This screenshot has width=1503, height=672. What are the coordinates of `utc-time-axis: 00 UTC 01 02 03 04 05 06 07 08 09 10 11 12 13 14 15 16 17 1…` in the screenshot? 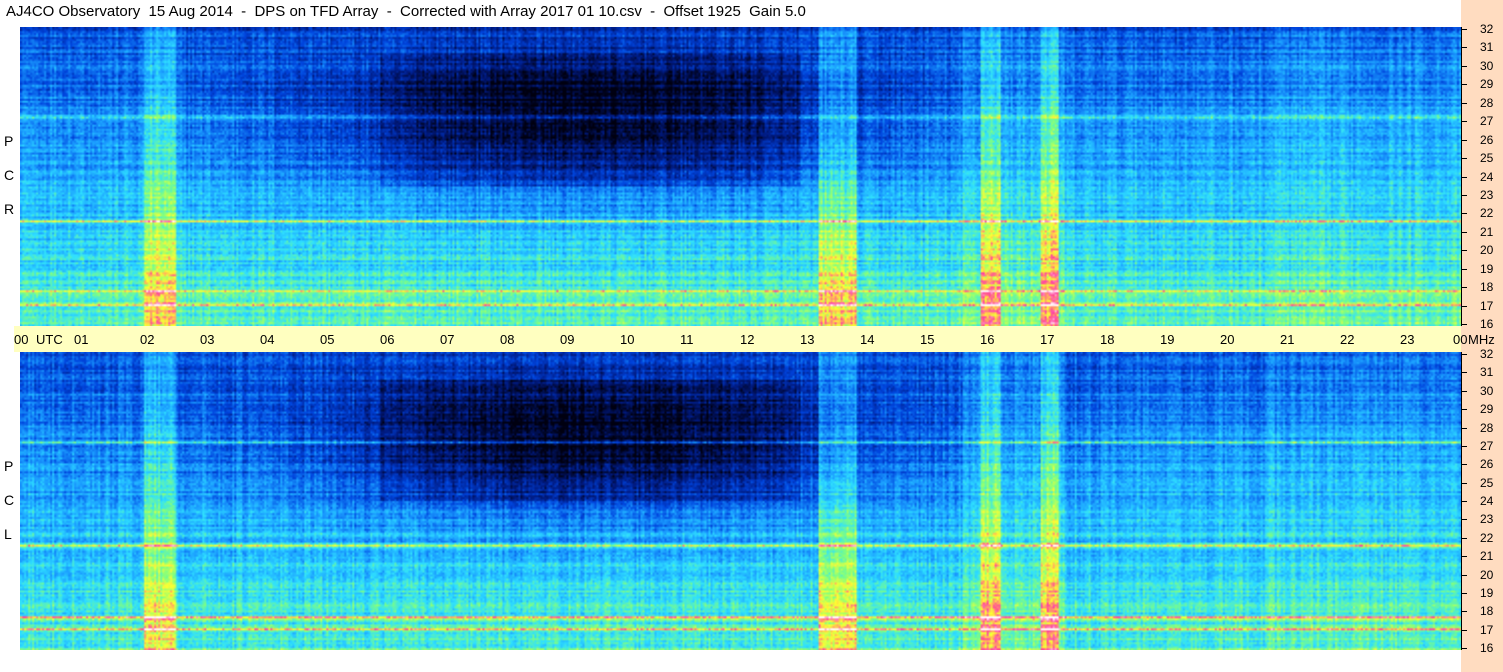 It's located at (754, 339).